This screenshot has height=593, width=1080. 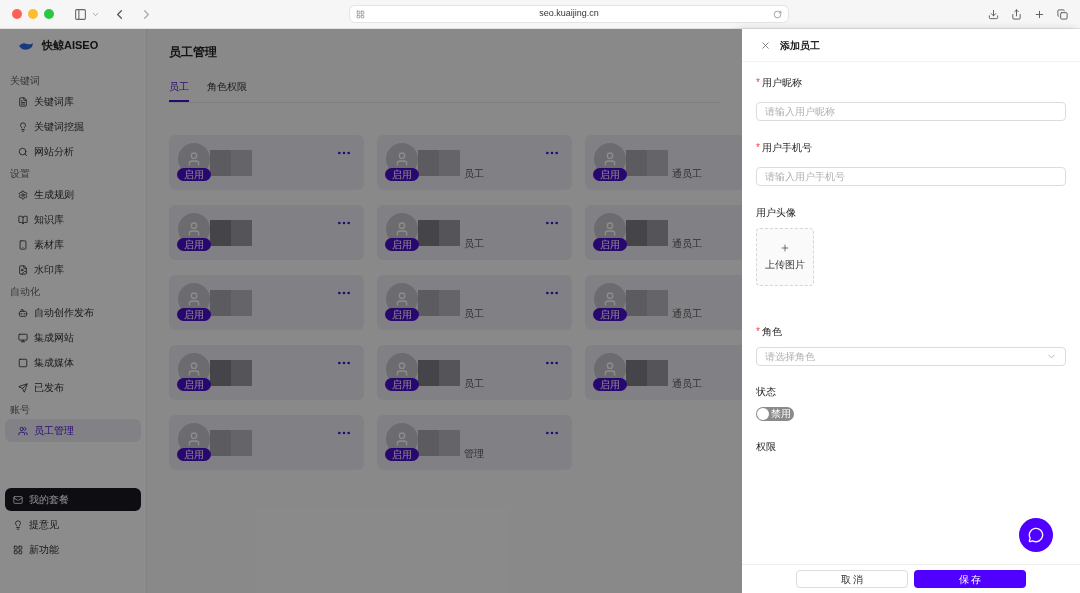 I want to click on employee-card: 启用 管理, so click(x=474, y=442).